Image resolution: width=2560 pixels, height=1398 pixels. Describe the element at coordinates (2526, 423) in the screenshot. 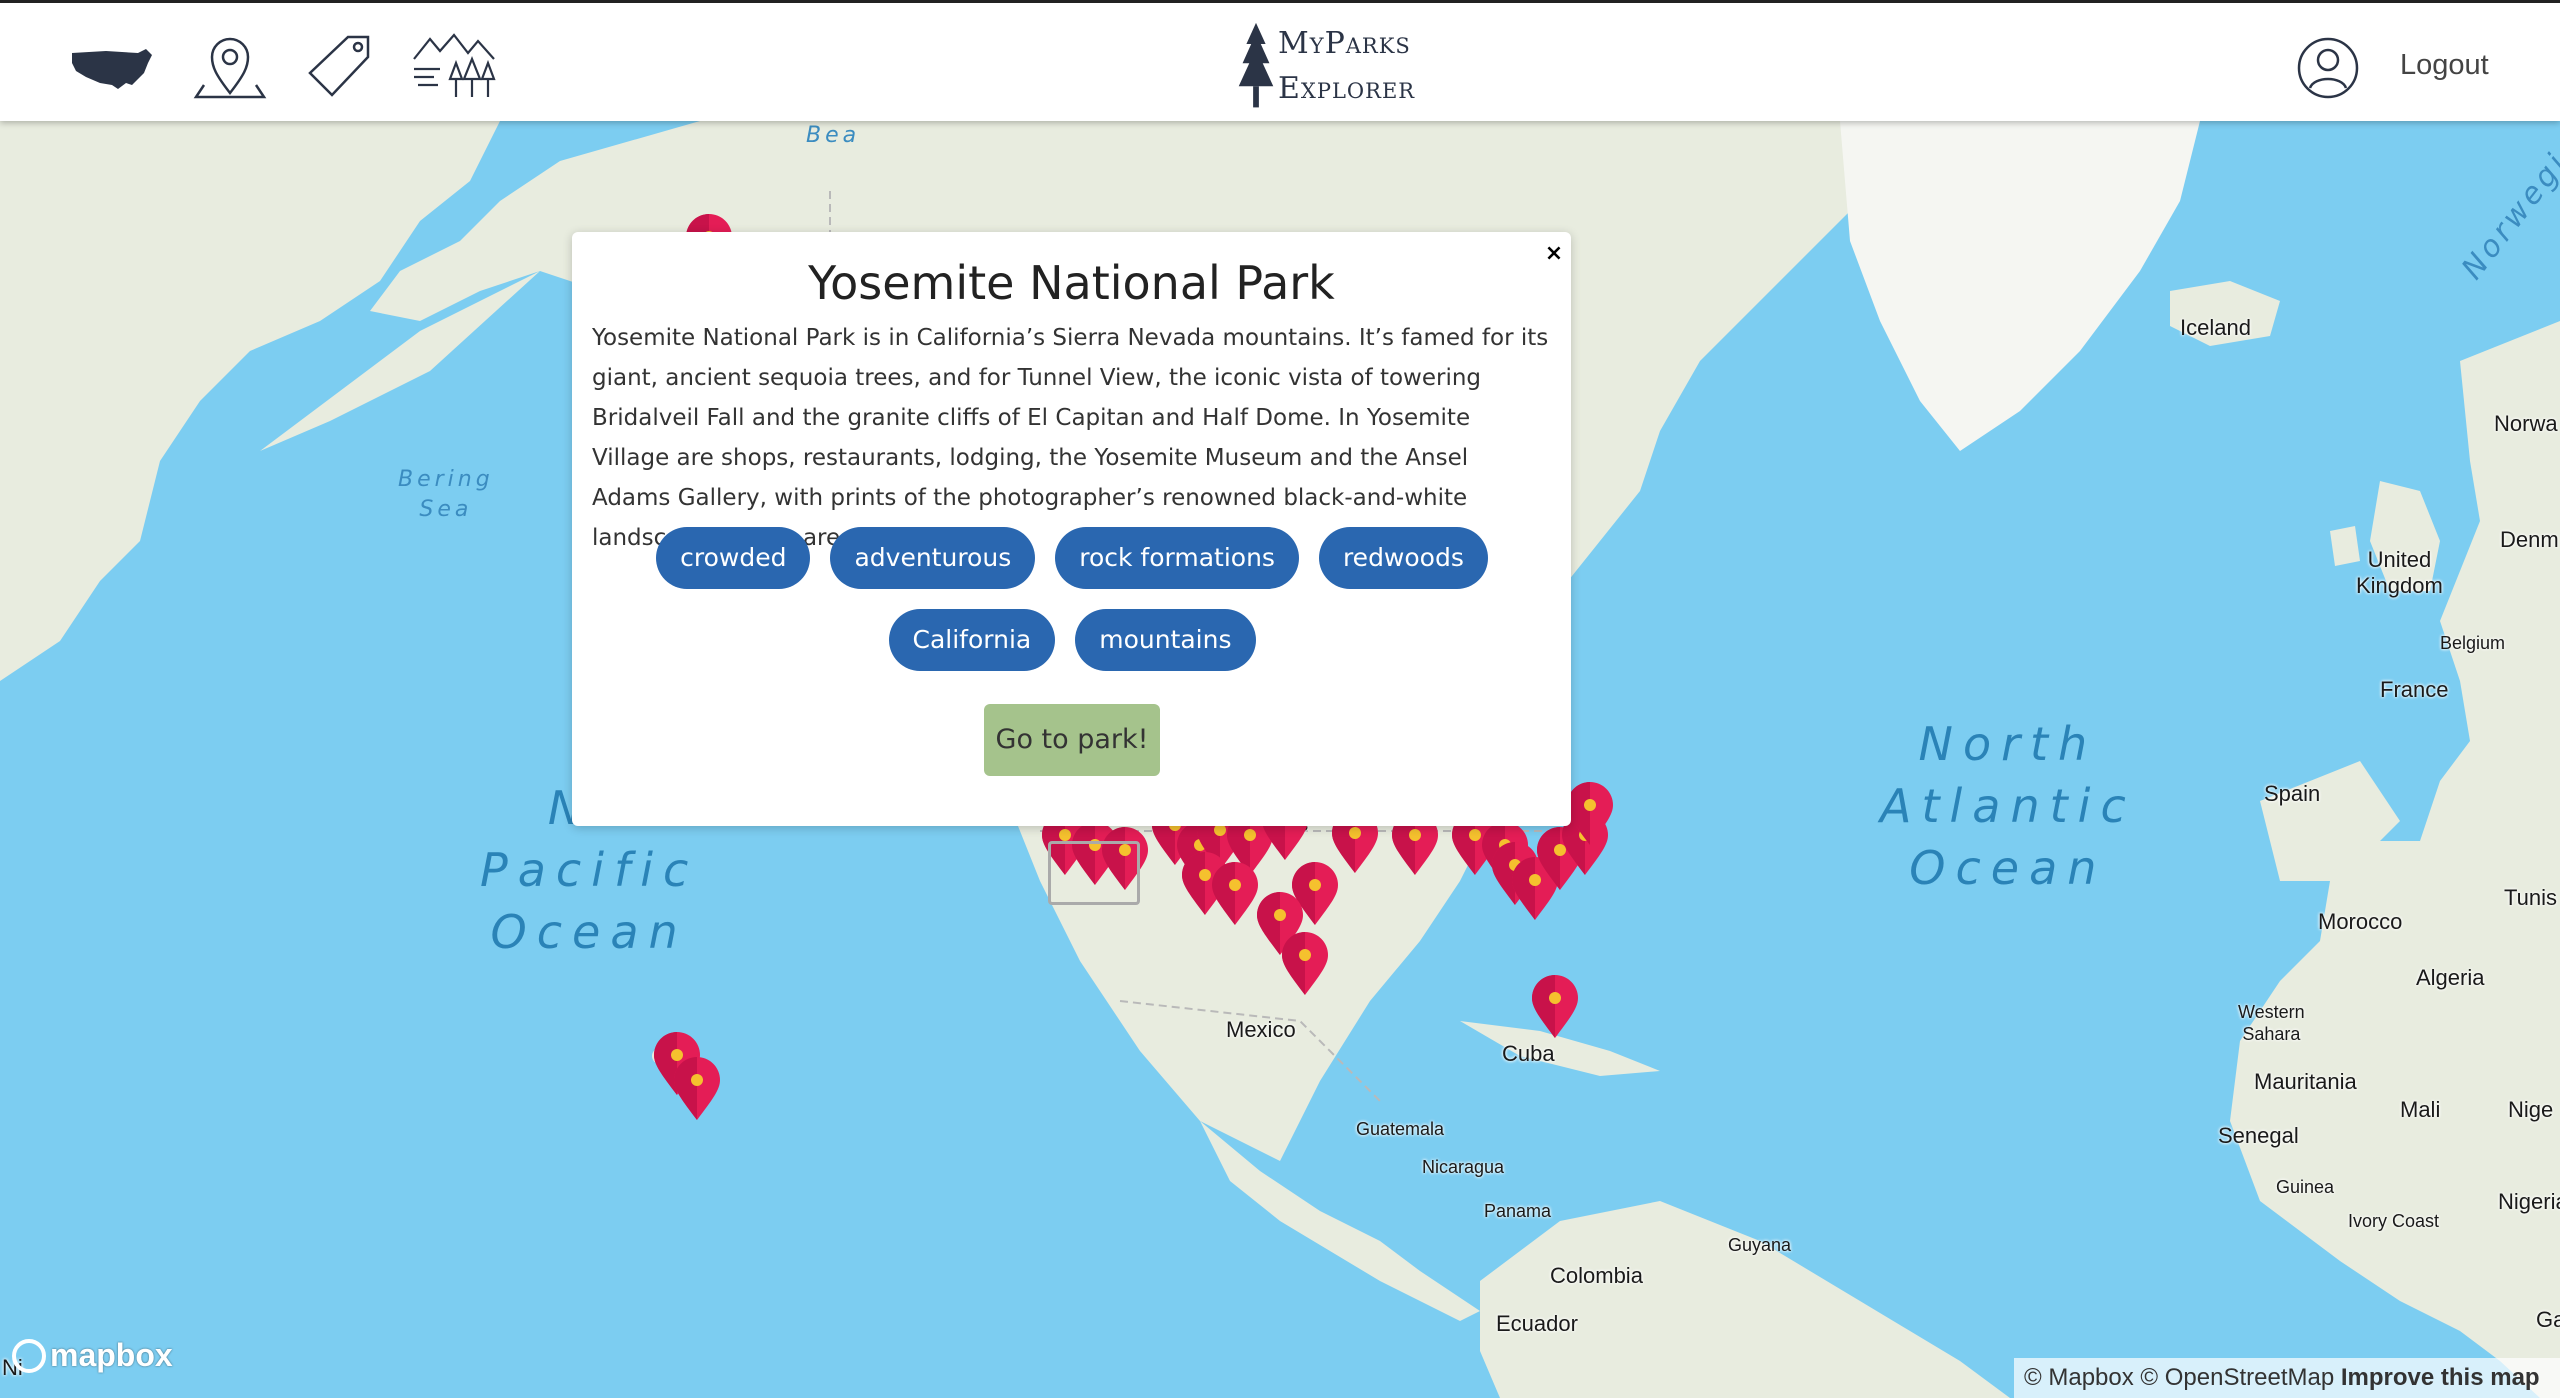

I see `place-label-norway: Norwa` at that location.